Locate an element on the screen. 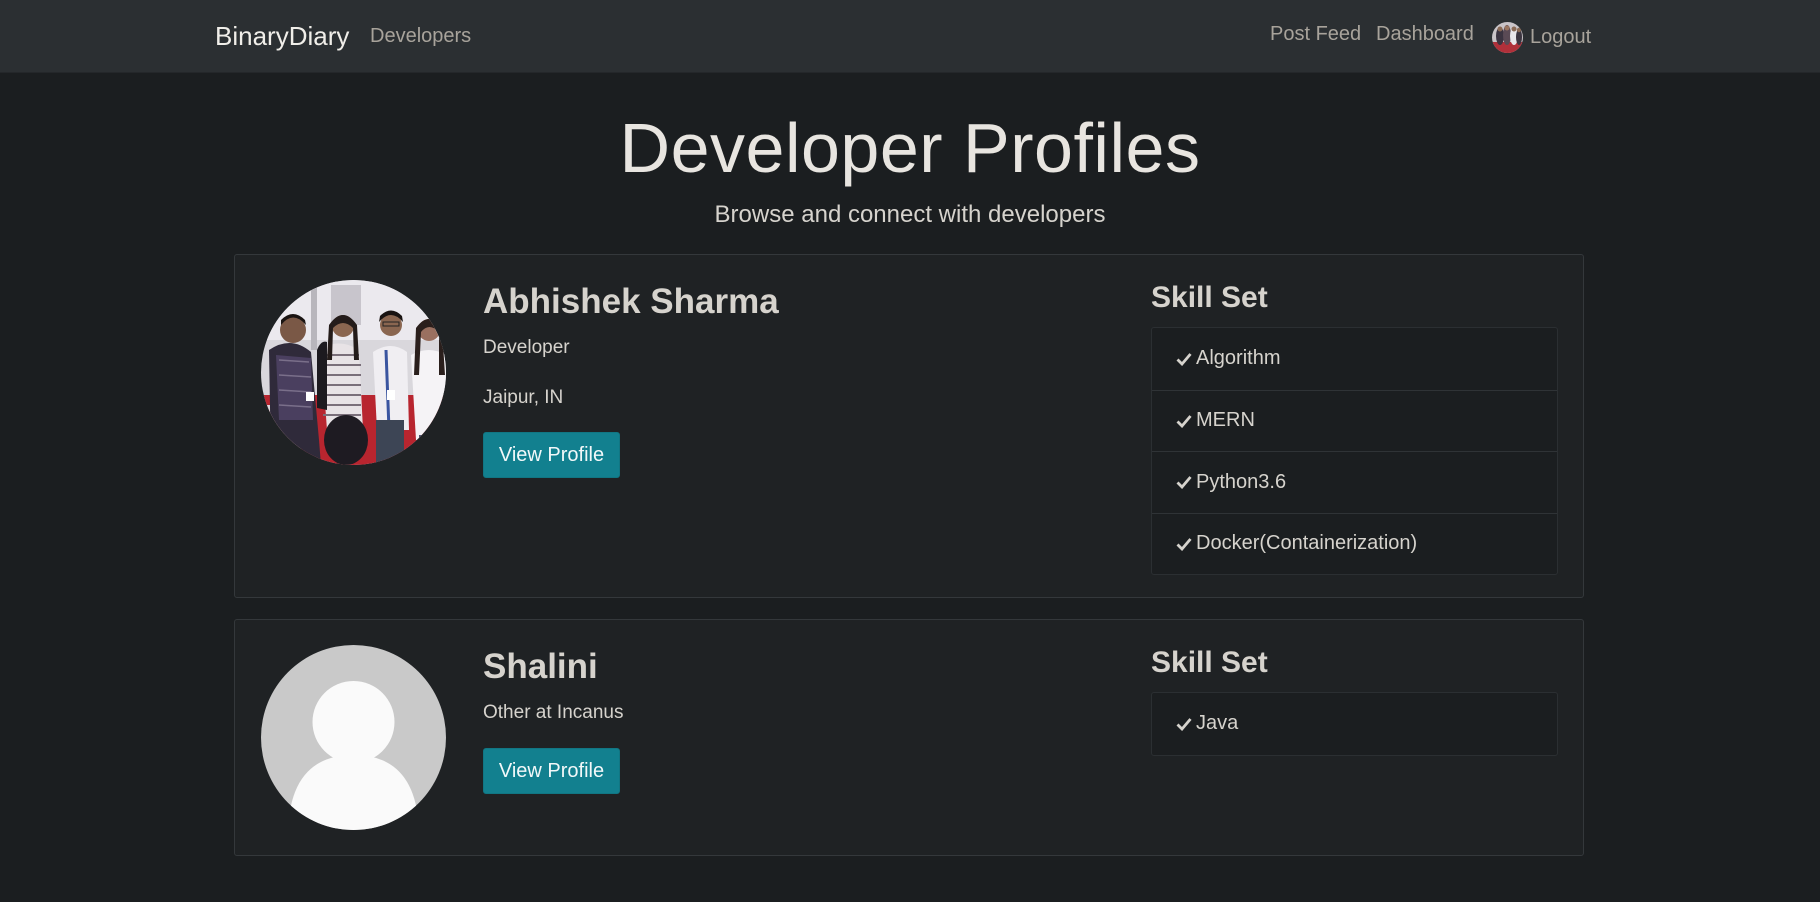 Image resolution: width=1820 pixels, height=902 pixels. nav-dashboard-link: Dashboard is located at coordinates (1425, 34).